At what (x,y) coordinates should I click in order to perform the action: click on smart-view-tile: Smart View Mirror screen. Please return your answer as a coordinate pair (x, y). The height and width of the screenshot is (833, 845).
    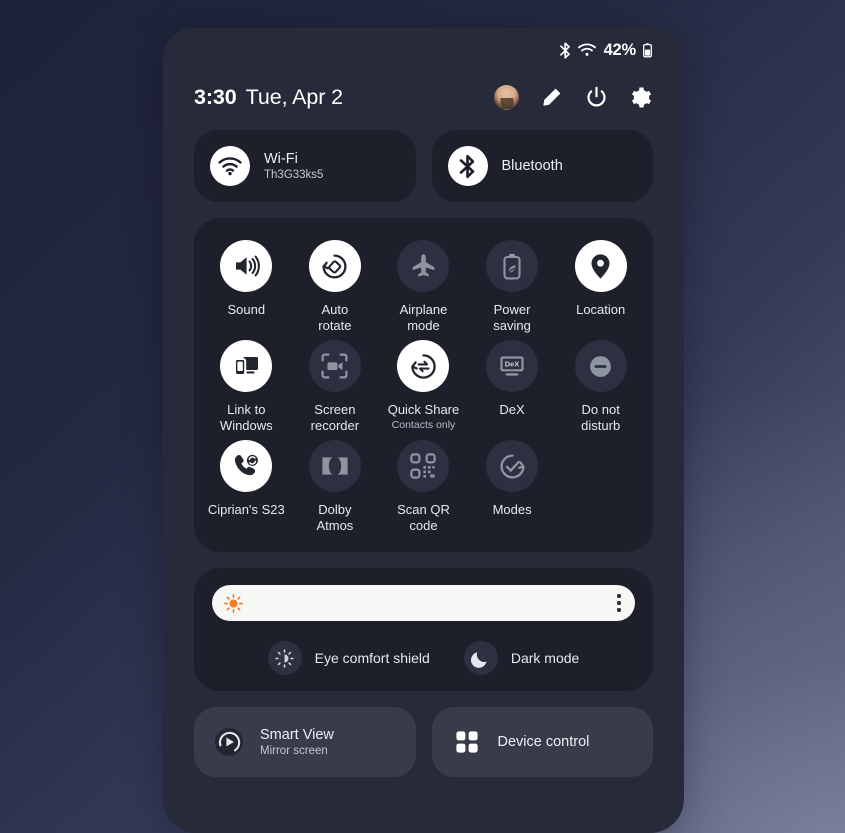
    Looking at the image, I should click on (305, 742).